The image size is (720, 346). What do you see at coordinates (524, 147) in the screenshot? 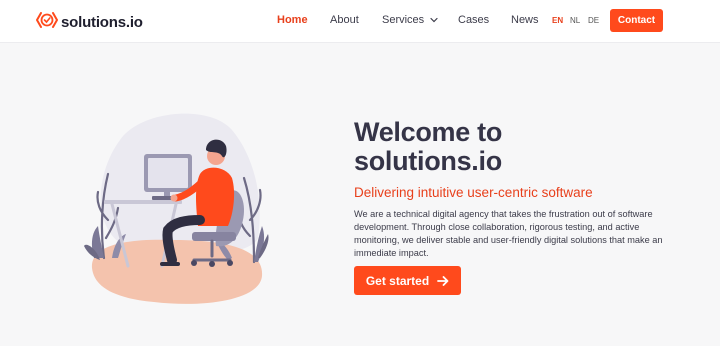
I see `hero-title: Welcome to solutions.io` at bounding box center [524, 147].